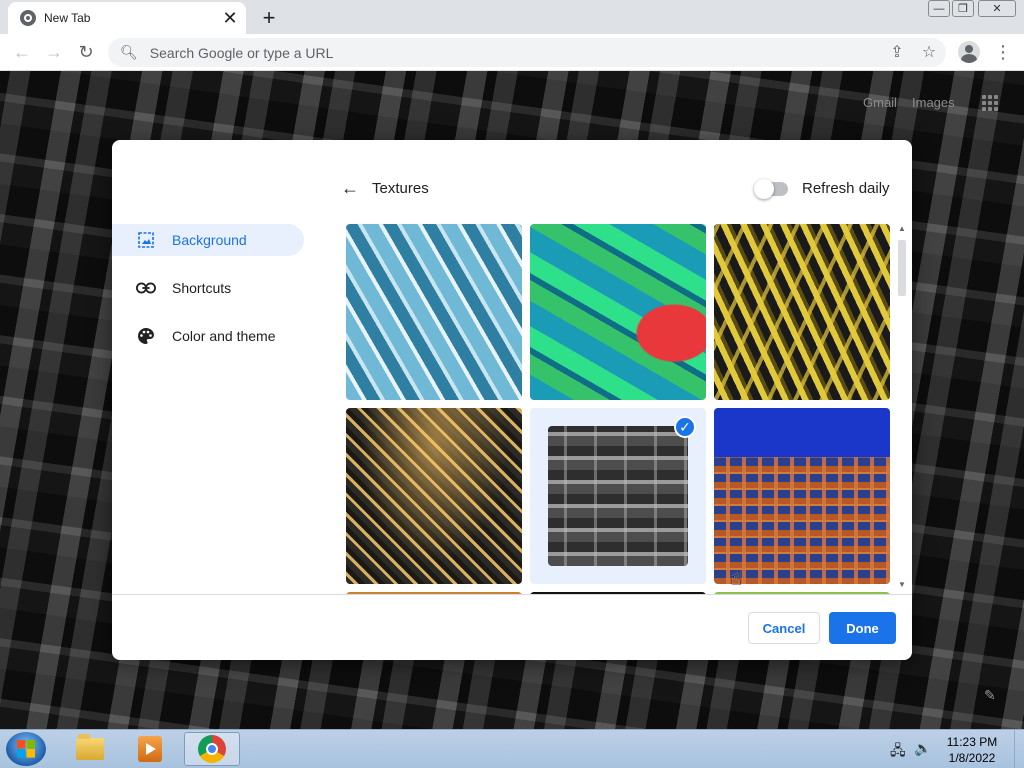 The width and height of the screenshot is (1024, 768). Describe the element at coordinates (880, 102) in the screenshot. I see `gmail-link: Gmail` at that location.